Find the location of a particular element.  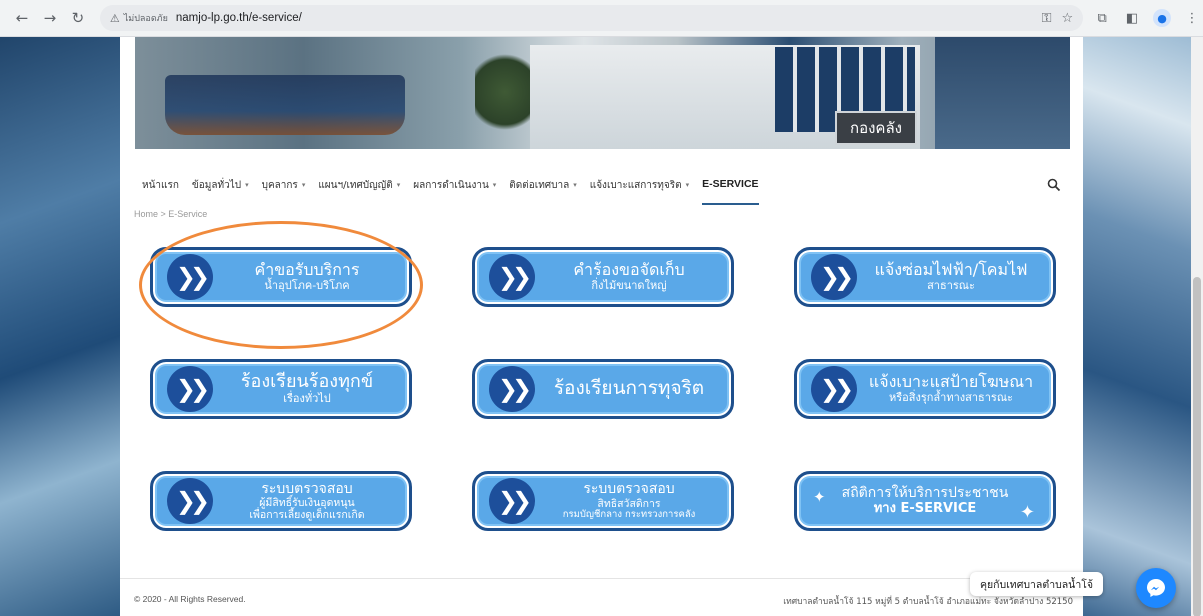

banner-rowers-photo is located at coordinates (285, 105).